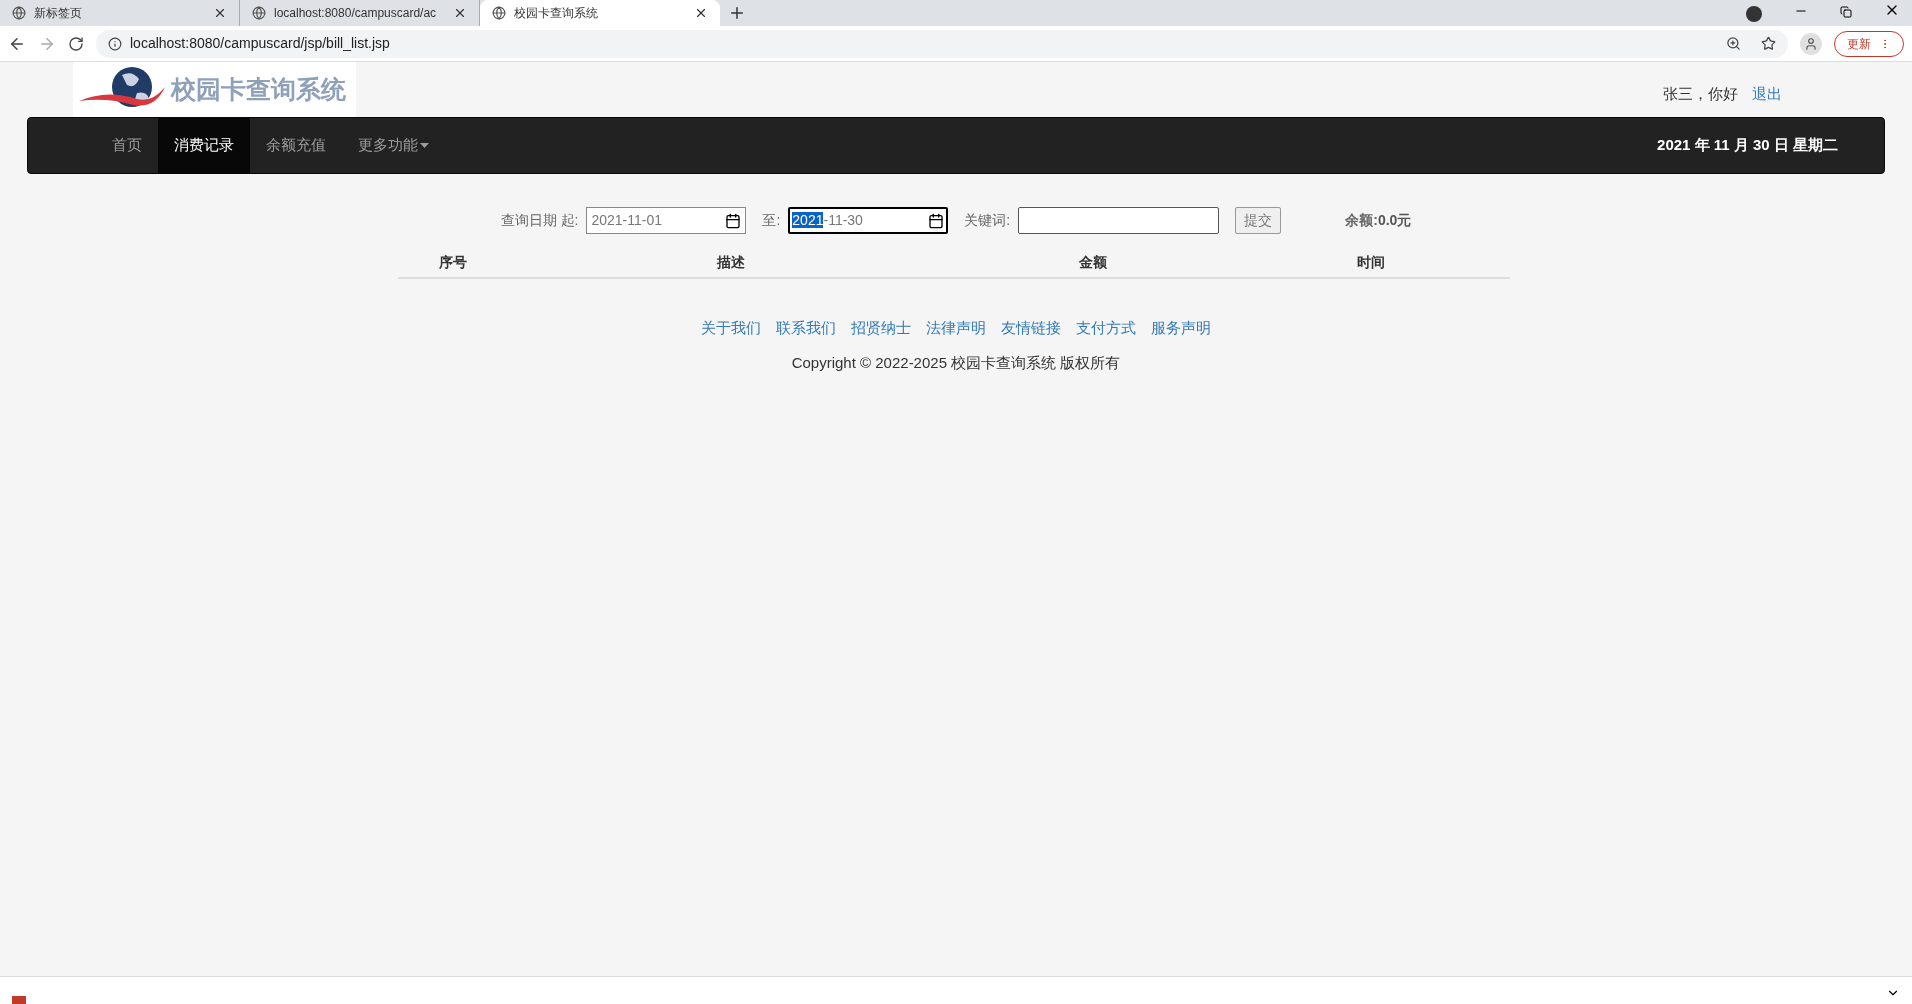 The image size is (1912, 1004). Describe the element at coordinates (58, 13) in the screenshot. I see `tab-title: 新标签页` at that location.